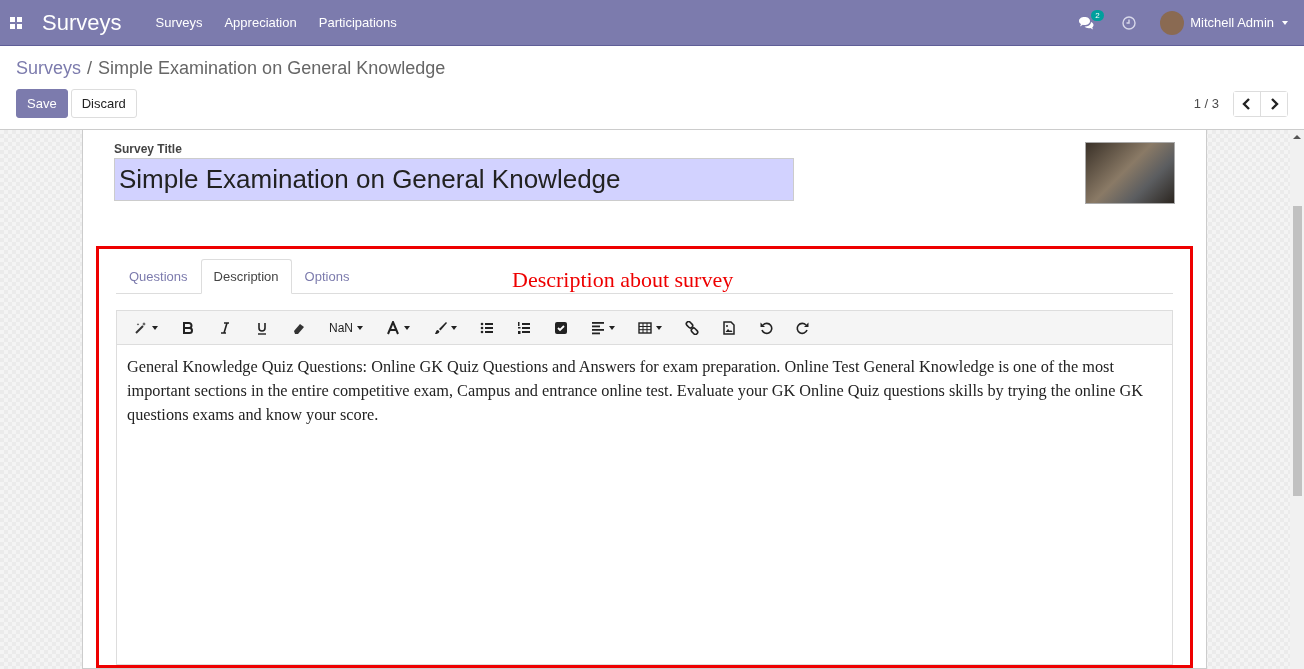  Describe the element at coordinates (225, 327) in the screenshot. I see `italic-icon` at that location.